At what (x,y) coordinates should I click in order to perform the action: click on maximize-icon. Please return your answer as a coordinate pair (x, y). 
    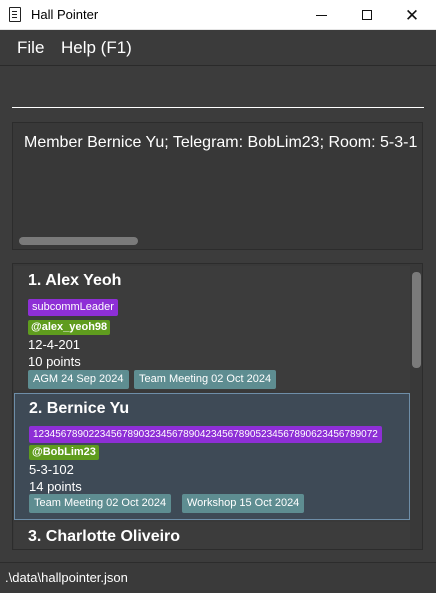
    Looking at the image, I should click on (367, 15).